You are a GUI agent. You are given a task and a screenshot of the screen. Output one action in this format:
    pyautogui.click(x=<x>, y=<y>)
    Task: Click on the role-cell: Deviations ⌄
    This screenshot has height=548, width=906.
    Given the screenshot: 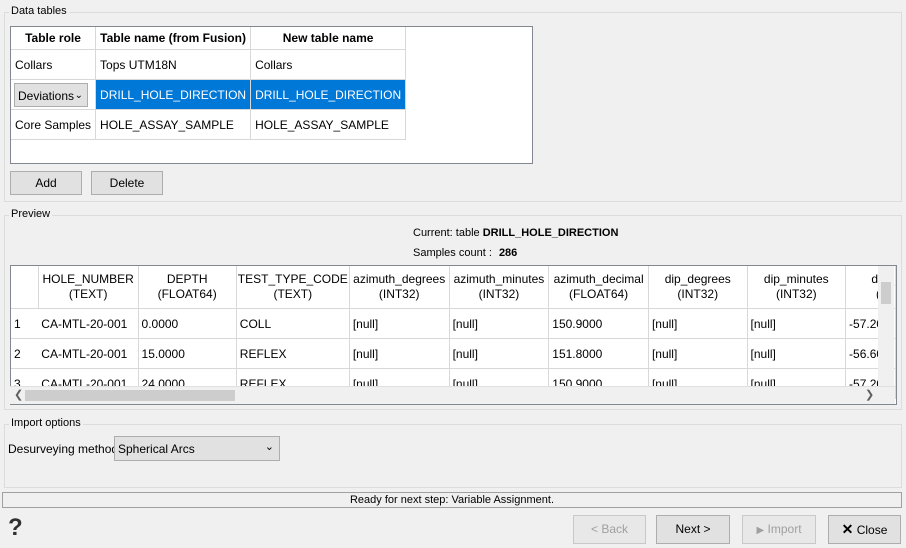 What is the action you would take?
    pyautogui.click(x=54, y=94)
    